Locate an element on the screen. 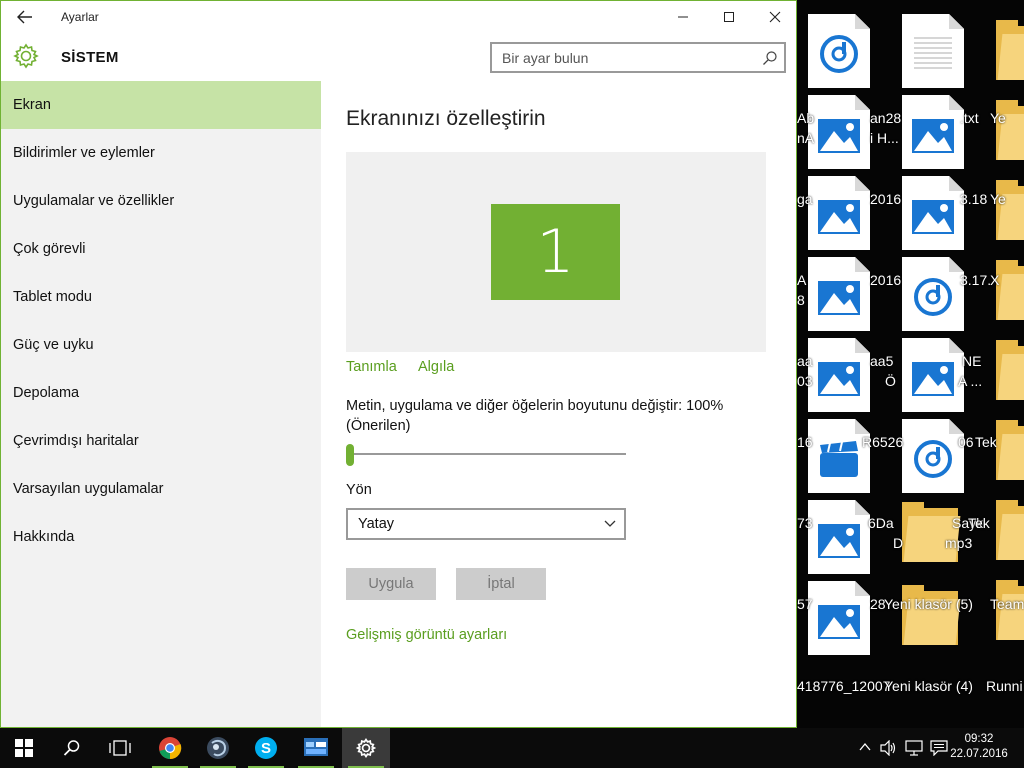 Image resolution: width=1024 pixels, height=768 pixels. start-button is located at coordinates (24, 748).